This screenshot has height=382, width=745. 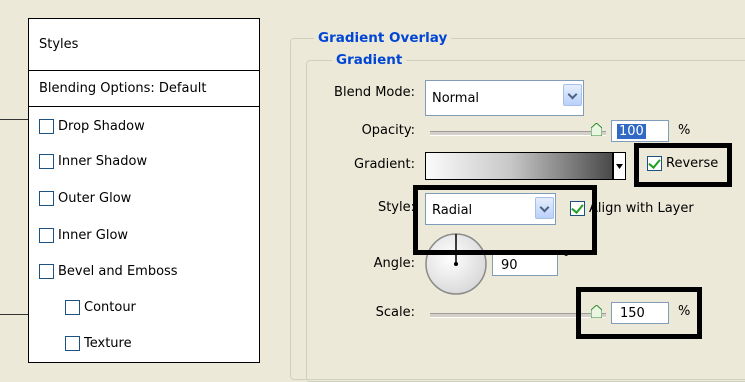 What do you see at coordinates (144, 235) in the screenshot?
I see `style-item-inner-glow: Inner Glow` at bounding box center [144, 235].